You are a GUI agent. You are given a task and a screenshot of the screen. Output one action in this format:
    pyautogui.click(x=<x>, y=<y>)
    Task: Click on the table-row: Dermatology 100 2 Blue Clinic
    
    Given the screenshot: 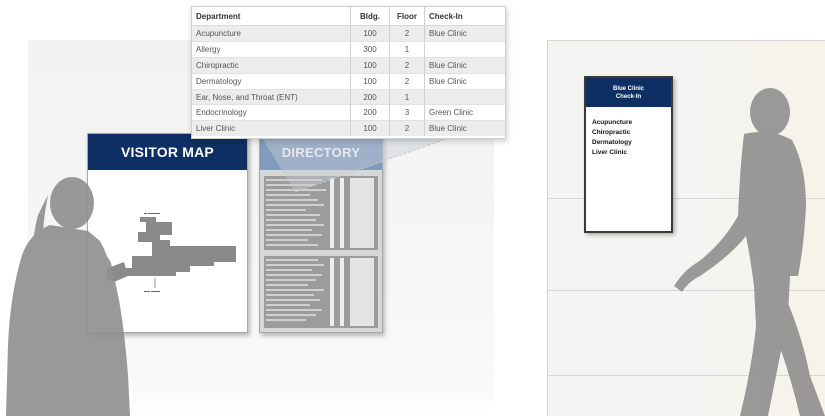 What is the action you would take?
    pyautogui.click(x=348, y=81)
    